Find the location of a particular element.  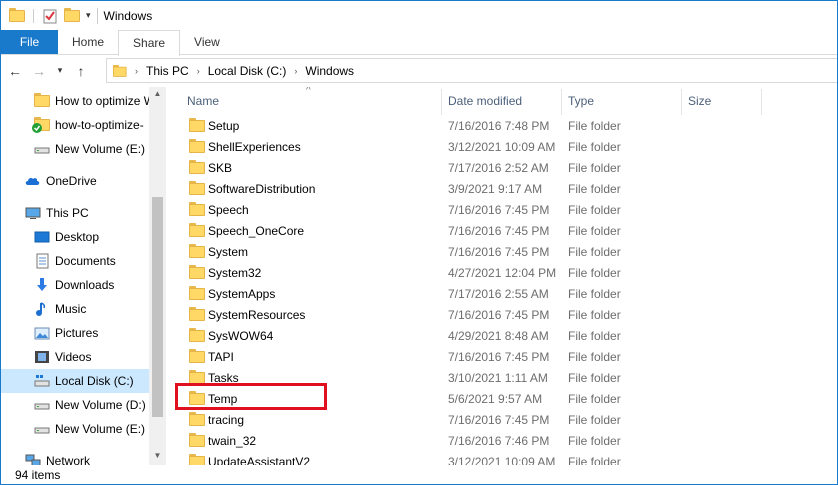

nav-item-desktop: Desktop is located at coordinates (76, 237).